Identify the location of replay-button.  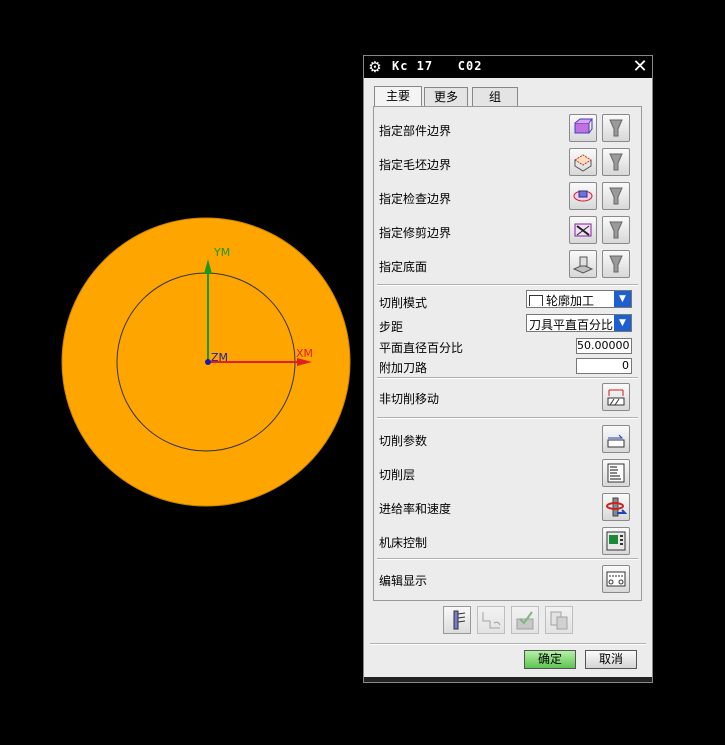
(491, 620).